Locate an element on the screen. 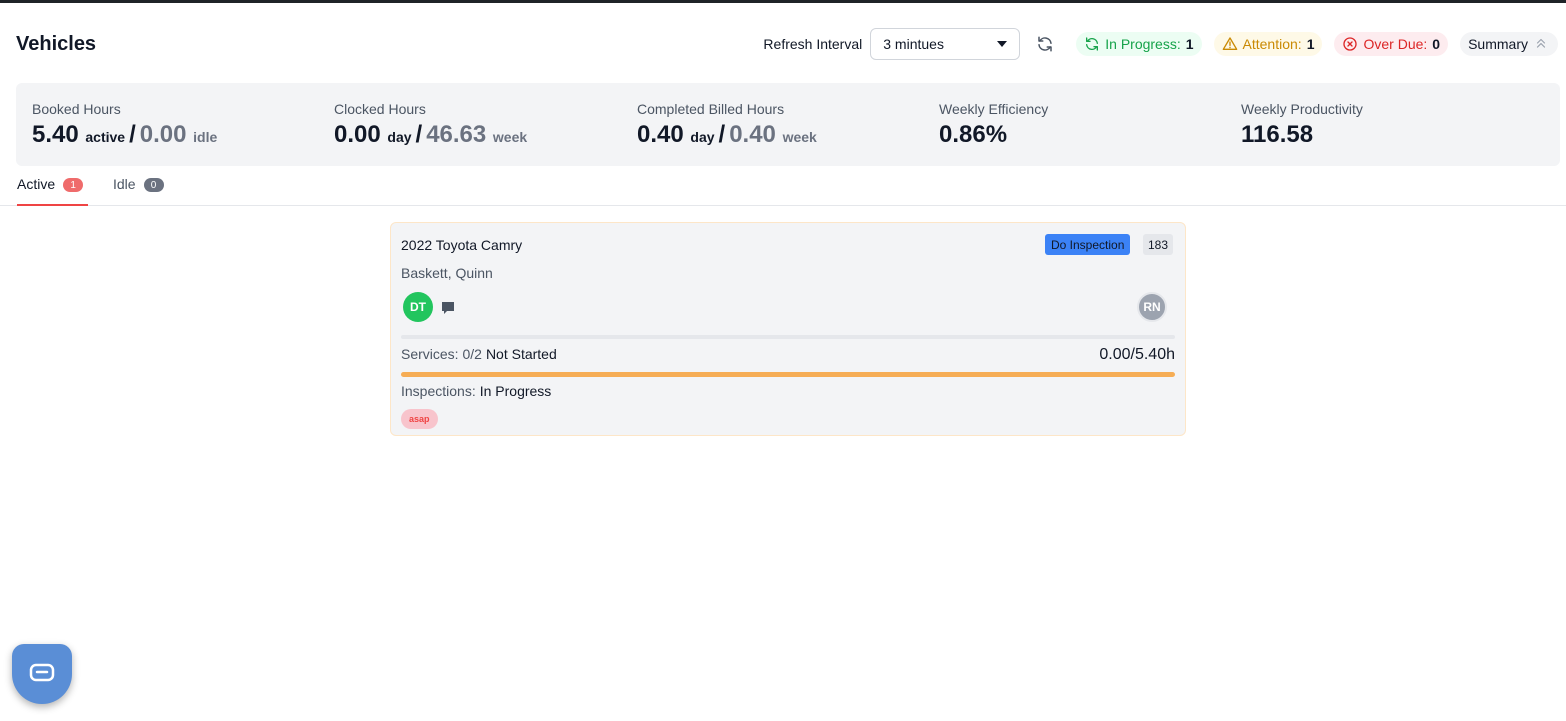 This screenshot has width=1566, height=721. inspections-status: In Progress is located at coordinates (515, 391).